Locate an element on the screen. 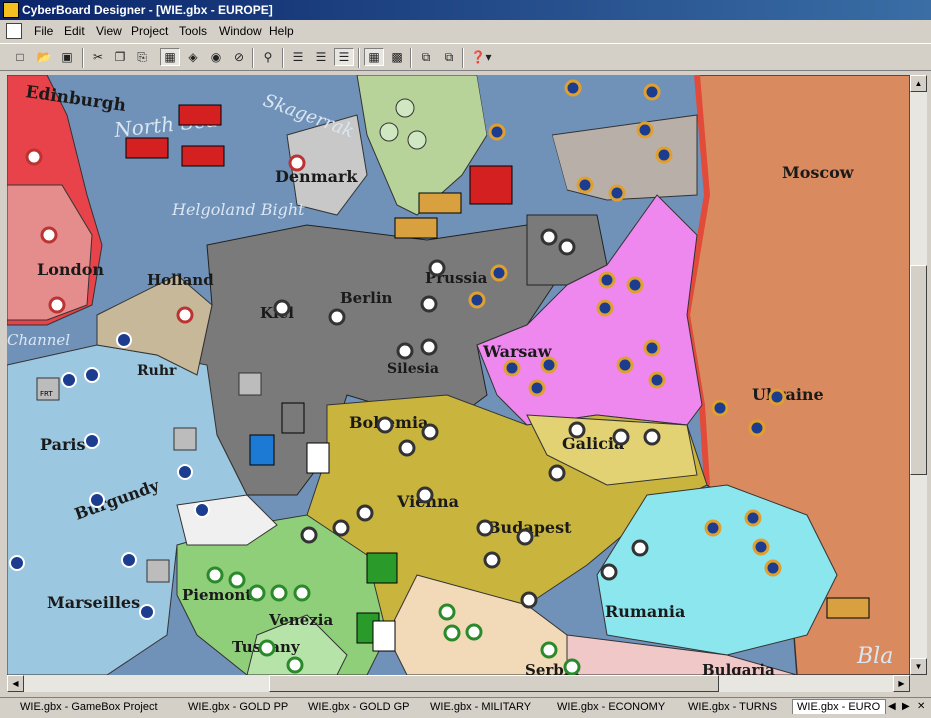 This screenshot has width=931, height=718. tab-scroll-left-icon: ◀ is located at coordinates (892, 706).